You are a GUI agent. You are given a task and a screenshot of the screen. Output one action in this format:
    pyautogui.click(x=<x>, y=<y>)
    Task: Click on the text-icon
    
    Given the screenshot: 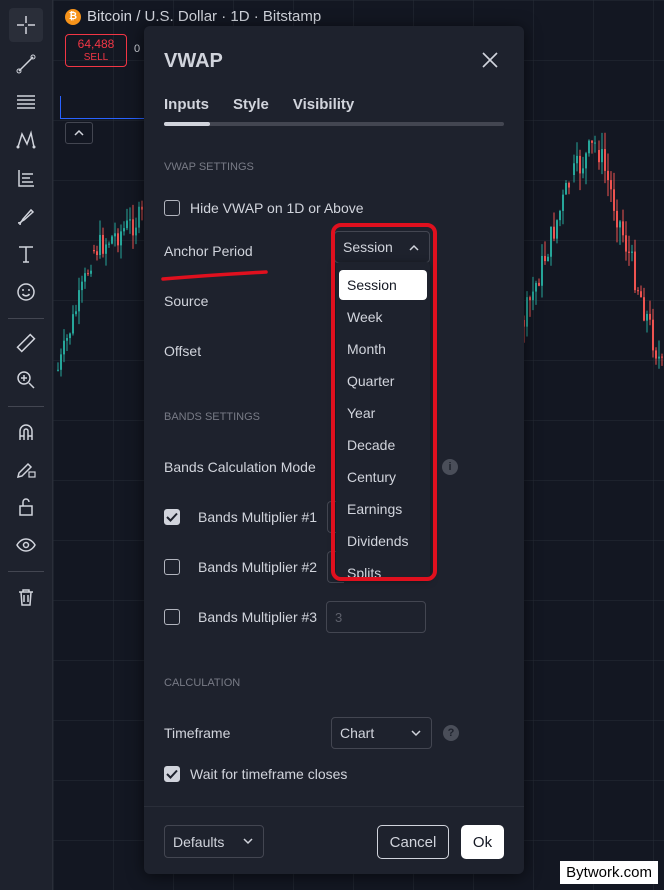 What is the action you would take?
    pyautogui.click(x=26, y=254)
    